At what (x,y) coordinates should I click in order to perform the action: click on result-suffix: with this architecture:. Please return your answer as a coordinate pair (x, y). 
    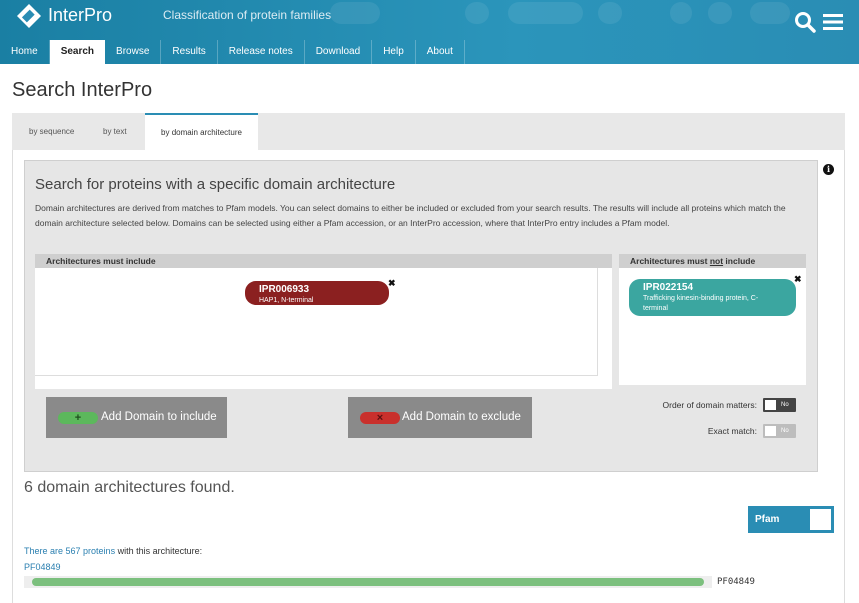
    Looking at the image, I should click on (159, 551).